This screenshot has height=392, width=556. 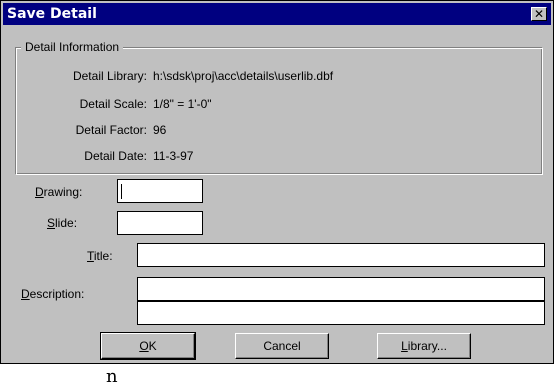 I want to click on detail-date-value: 11-3-97, so click(x=173, y=156).